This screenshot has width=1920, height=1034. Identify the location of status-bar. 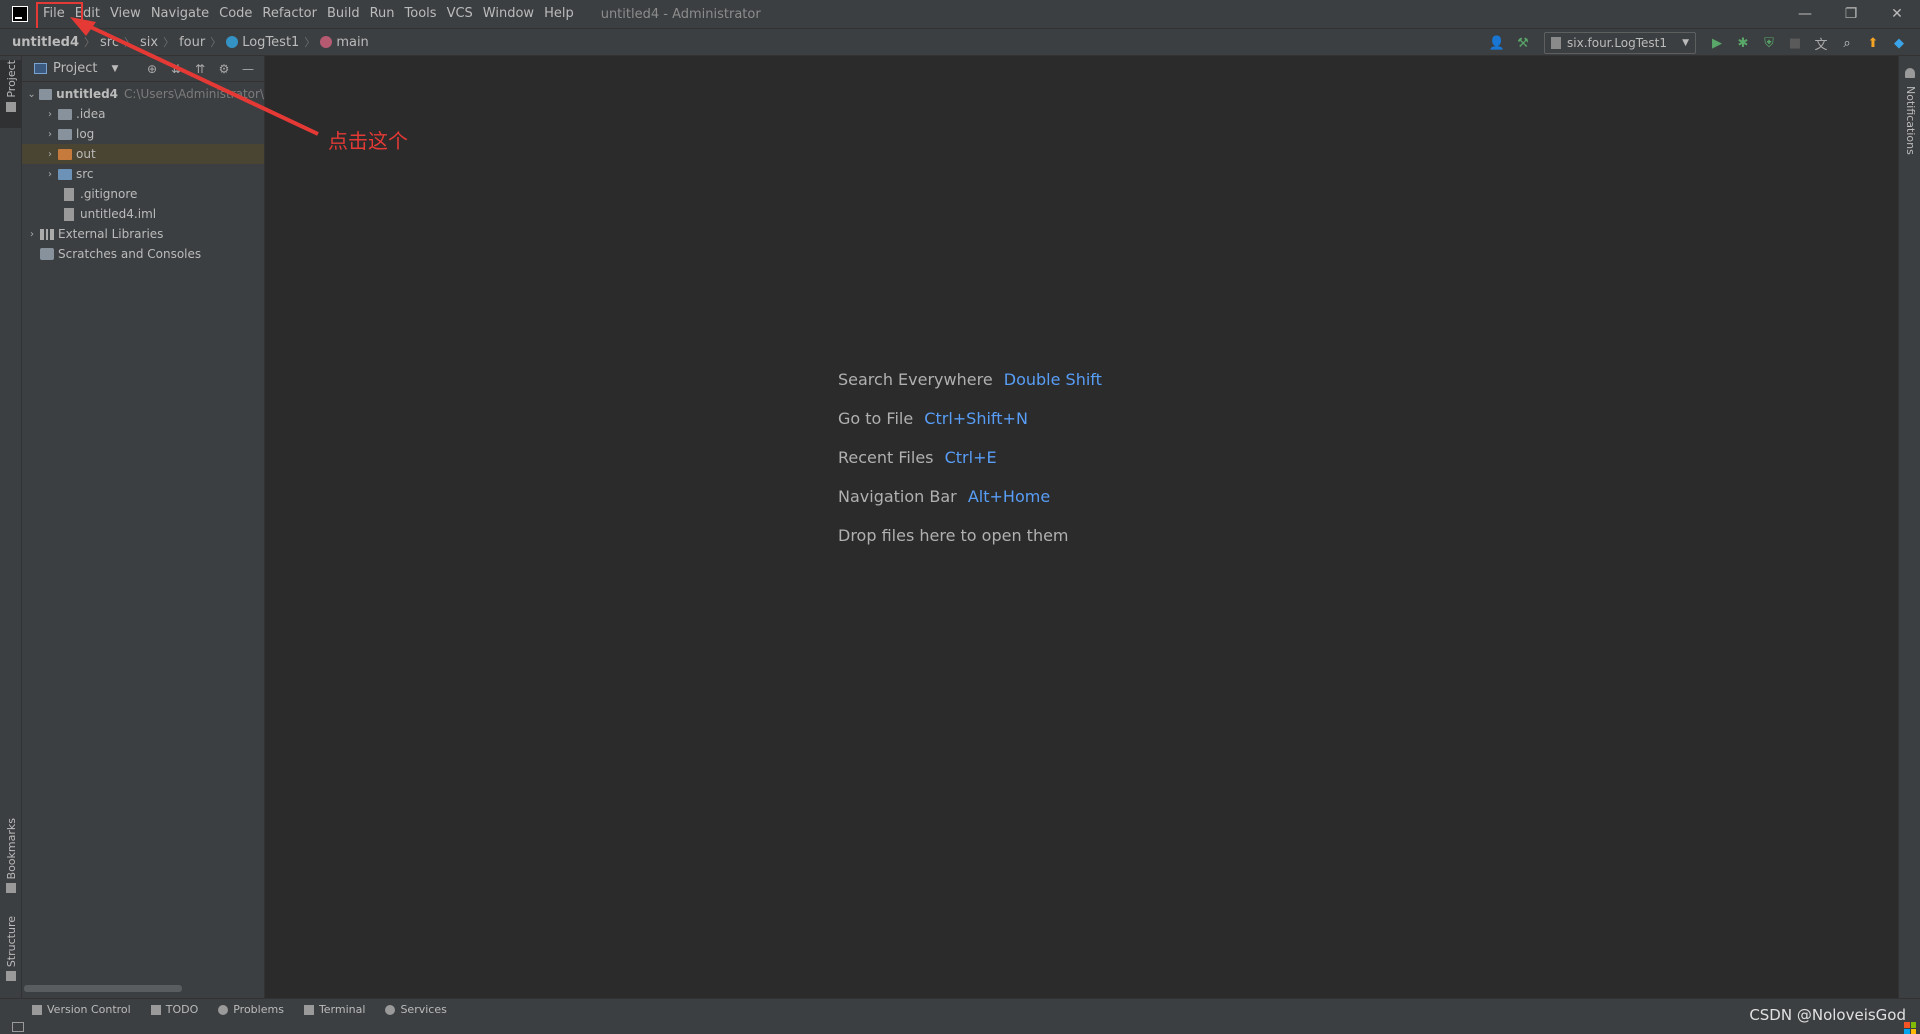
(960, 1027).